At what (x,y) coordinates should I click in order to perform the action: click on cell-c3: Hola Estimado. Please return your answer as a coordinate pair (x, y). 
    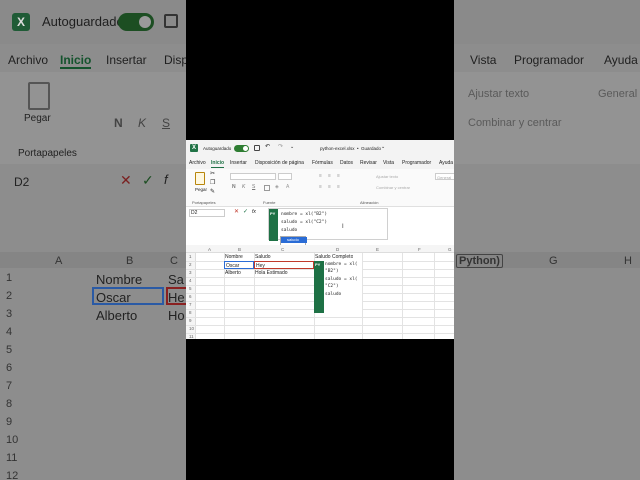
    Looking at the image, I should click on (271, 273).